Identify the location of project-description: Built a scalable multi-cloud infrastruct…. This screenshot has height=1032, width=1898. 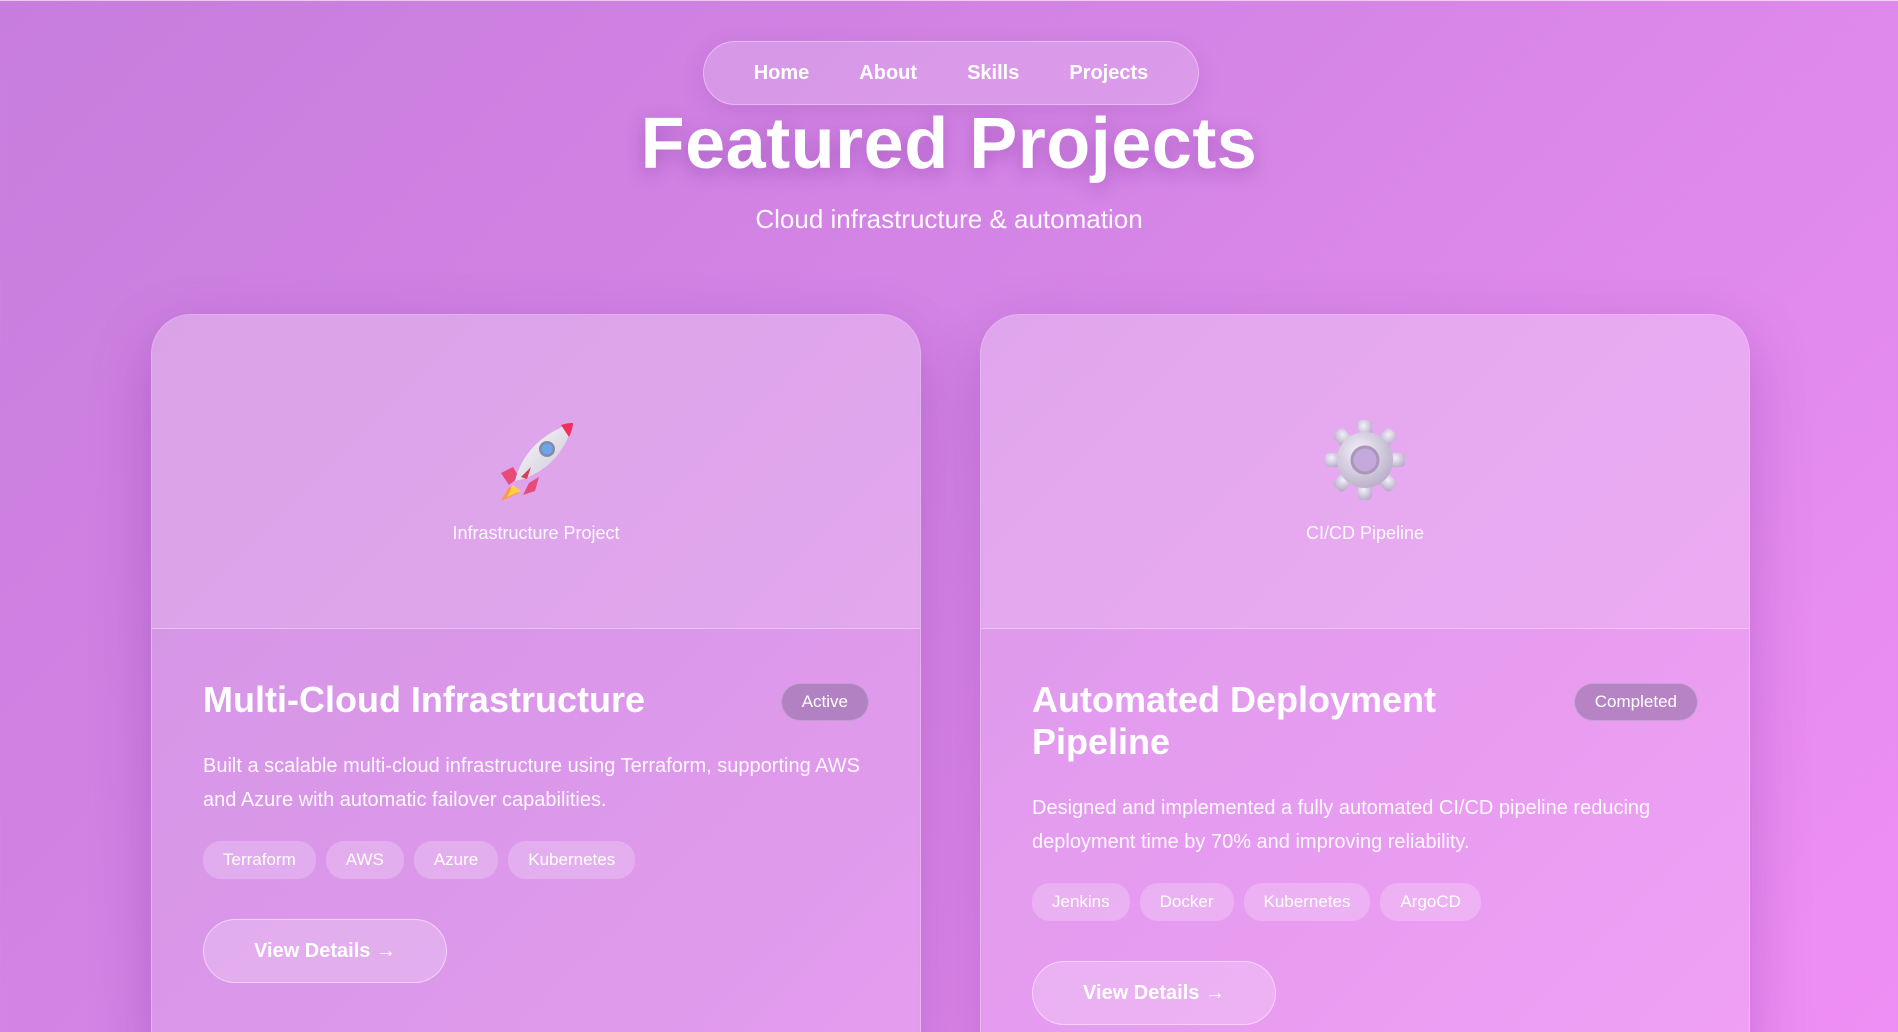
(531, 783).